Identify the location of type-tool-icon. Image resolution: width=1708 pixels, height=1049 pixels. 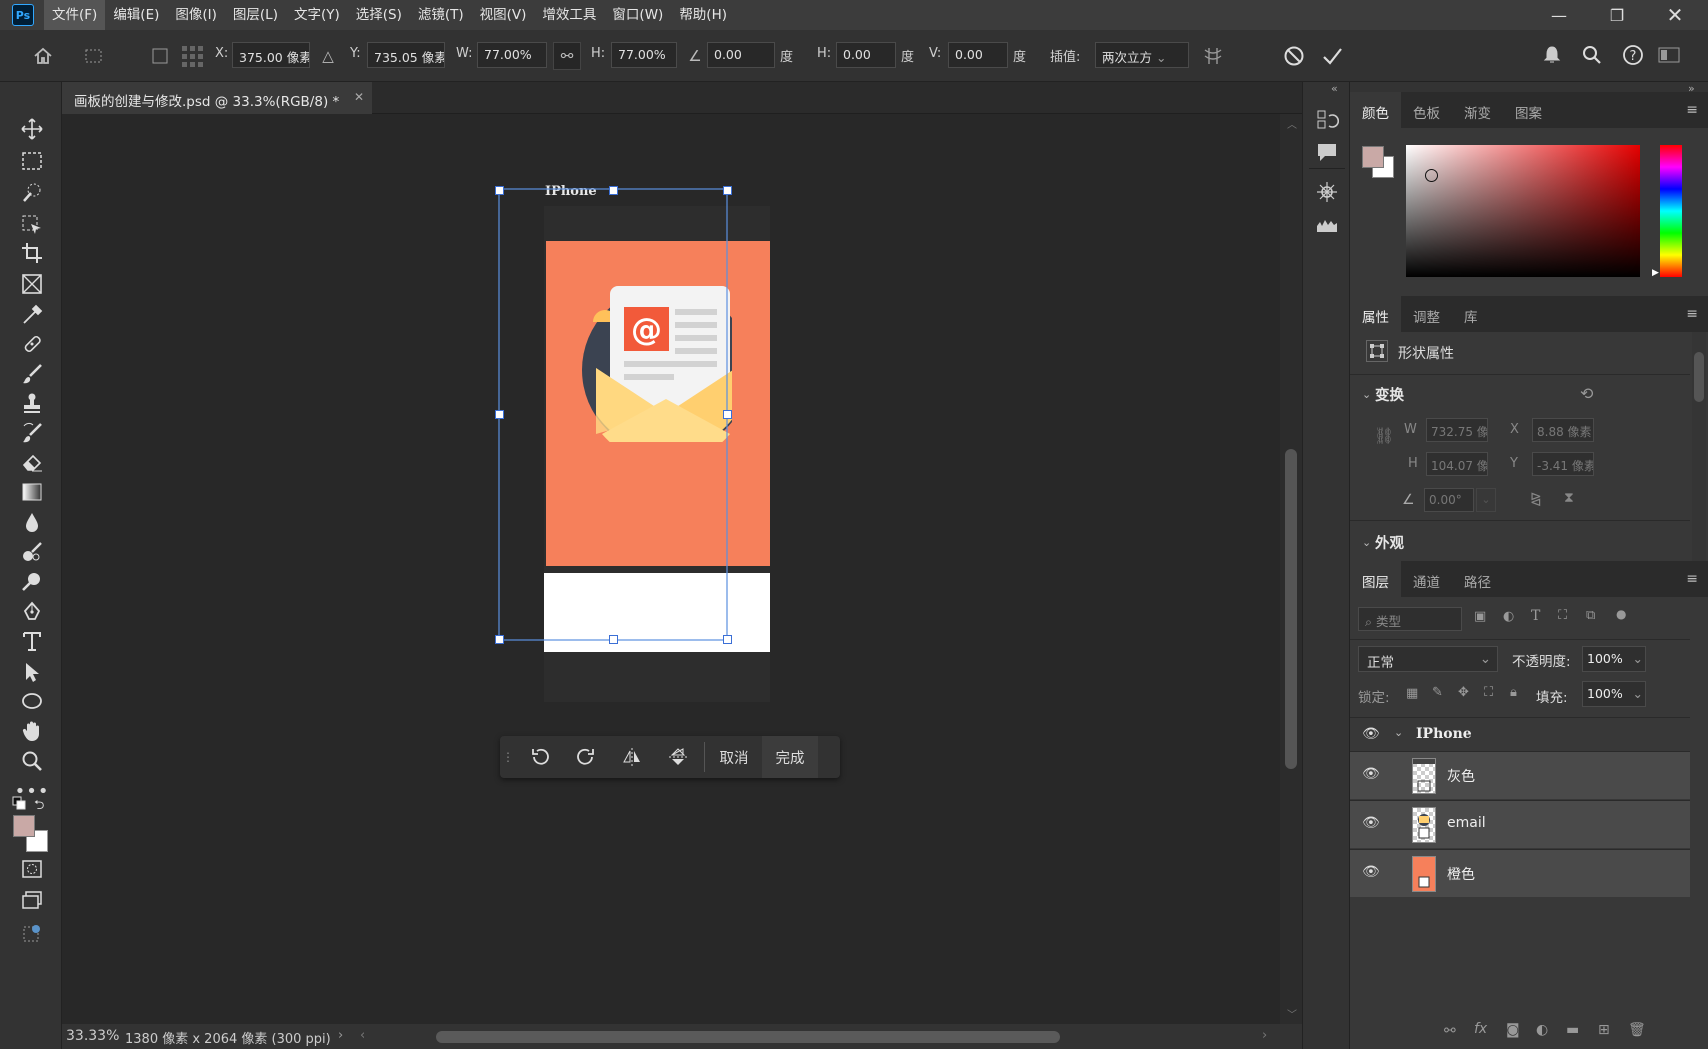
(32, 641).